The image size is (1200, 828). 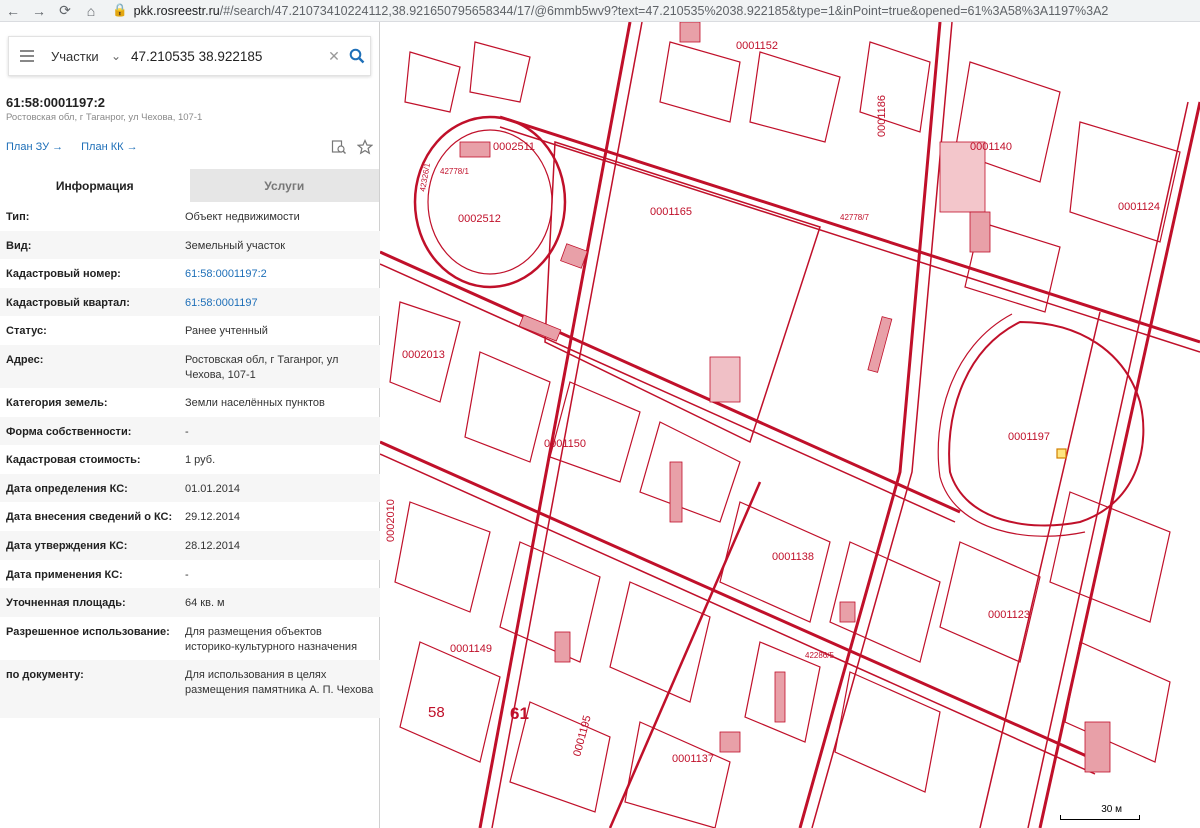 I want to click on info-row: Кадастровый квартал: 61:58:0001197, so click(x=190, y=302).